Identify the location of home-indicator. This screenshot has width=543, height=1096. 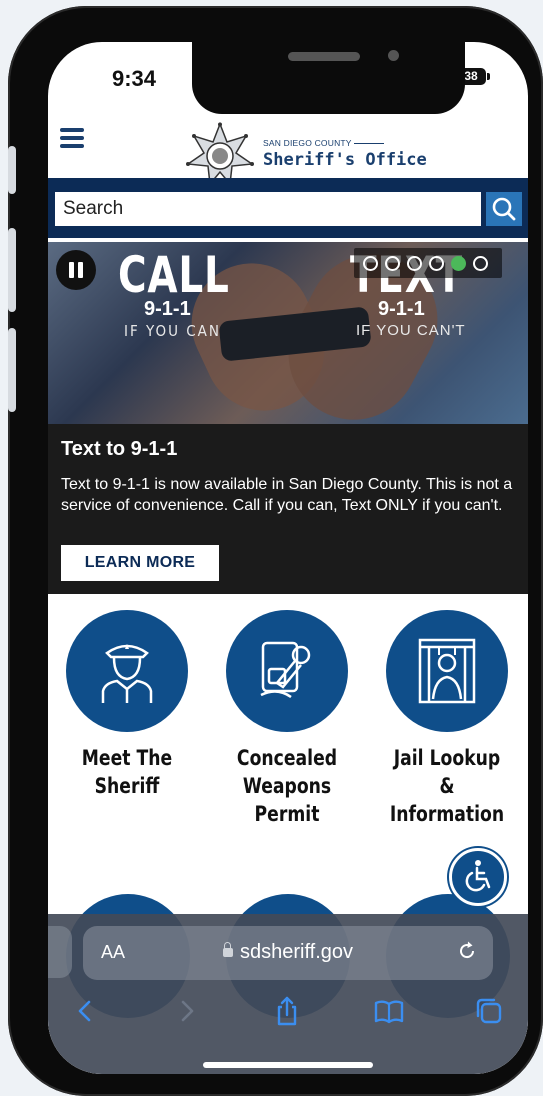
(288, 1065).